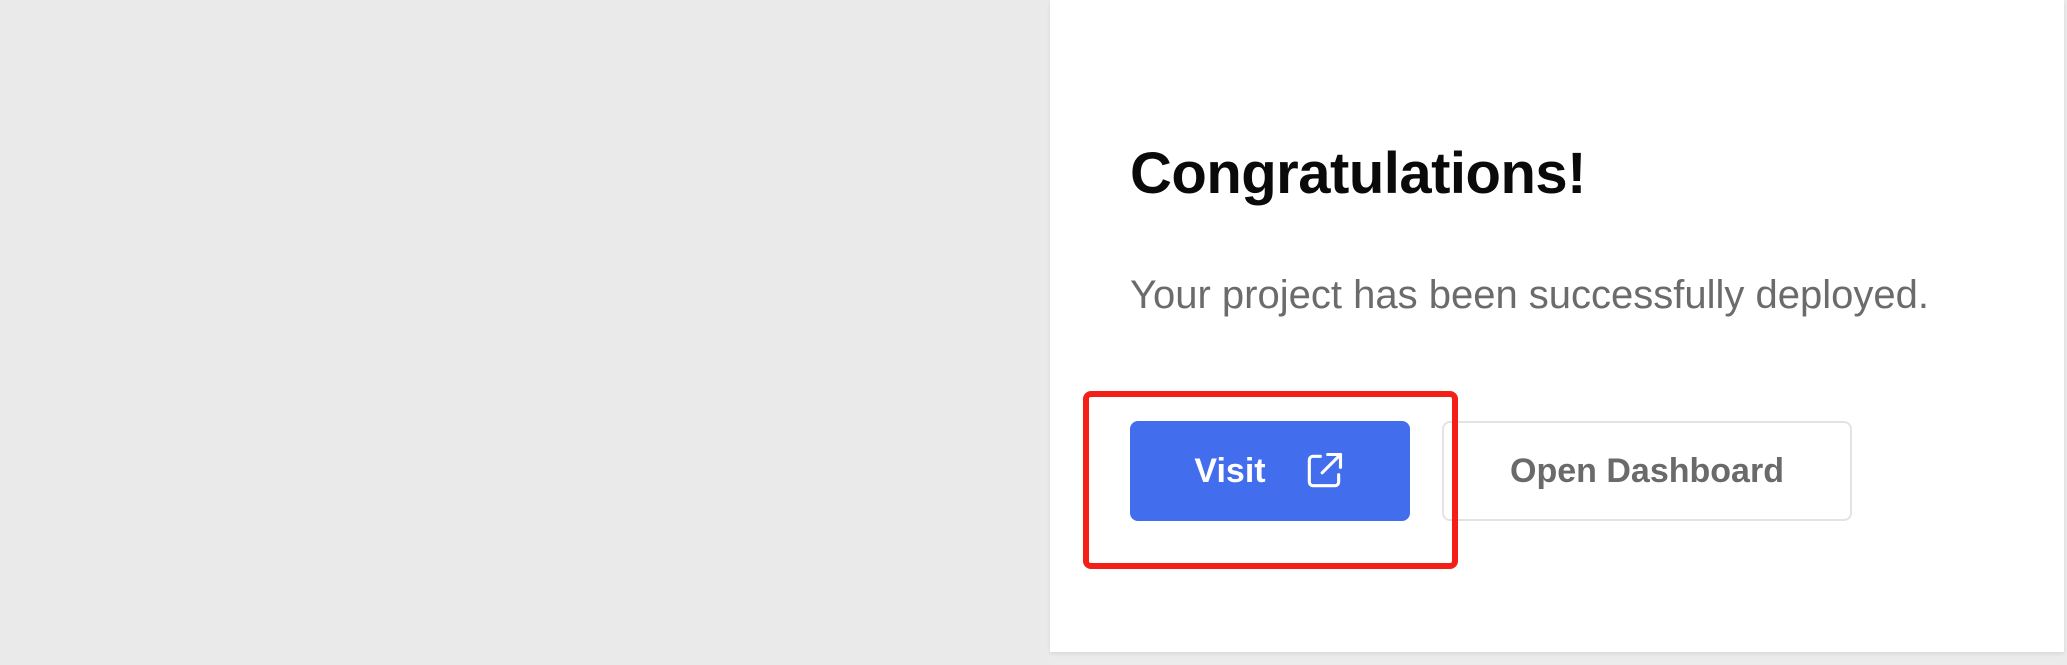 The width and height of the screenshot is (2067, 665). What do you see at coordinates (1270, 471) in the screenshot?
I see `visit-button: Visit` at bounding box center [1270, 471].